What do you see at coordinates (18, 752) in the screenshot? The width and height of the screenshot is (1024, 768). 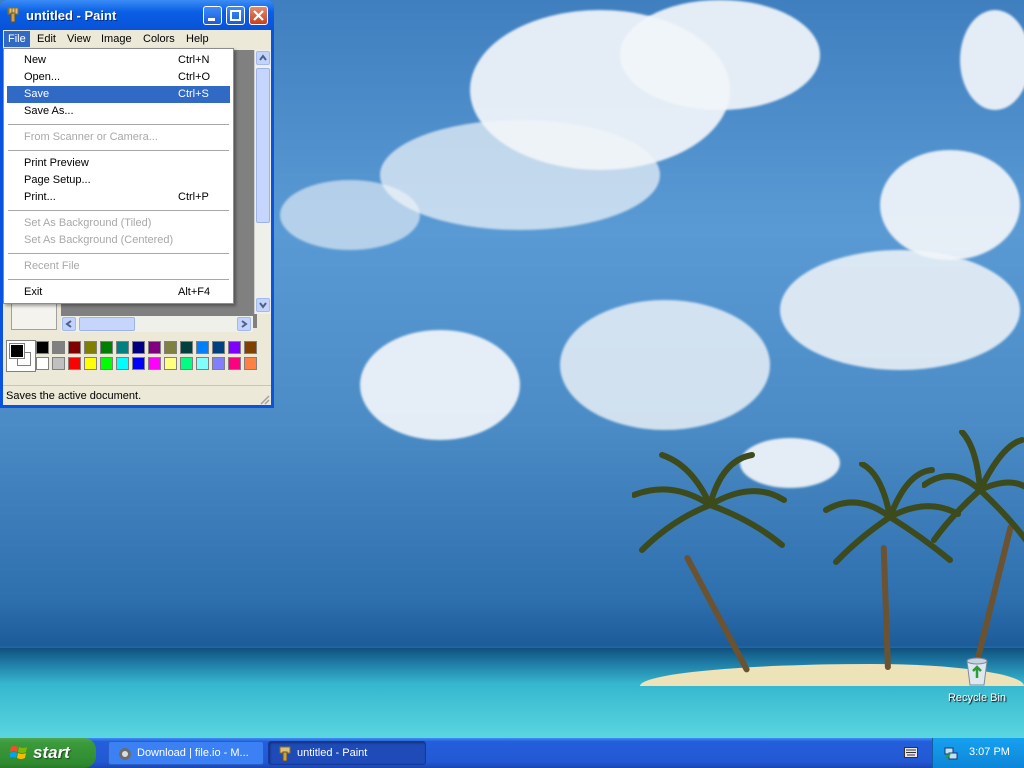 I see `windows-logo-icon` at bounding box center [18, 752].